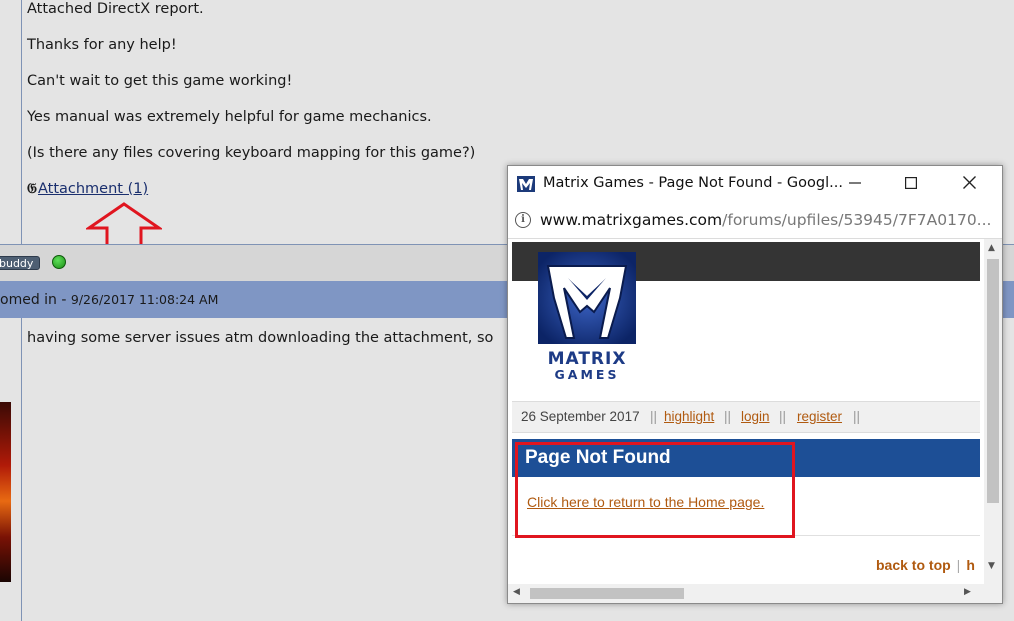  Describe the element at coordinates (102, 45) in the screenshot. I see `post-line-2: Thanks for any help!` at that location.